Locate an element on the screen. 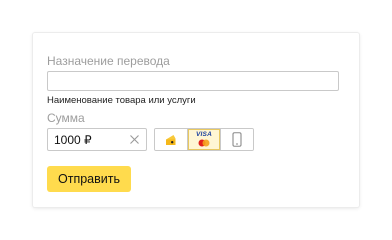  phone-icon is located at coordinates (237, 139).